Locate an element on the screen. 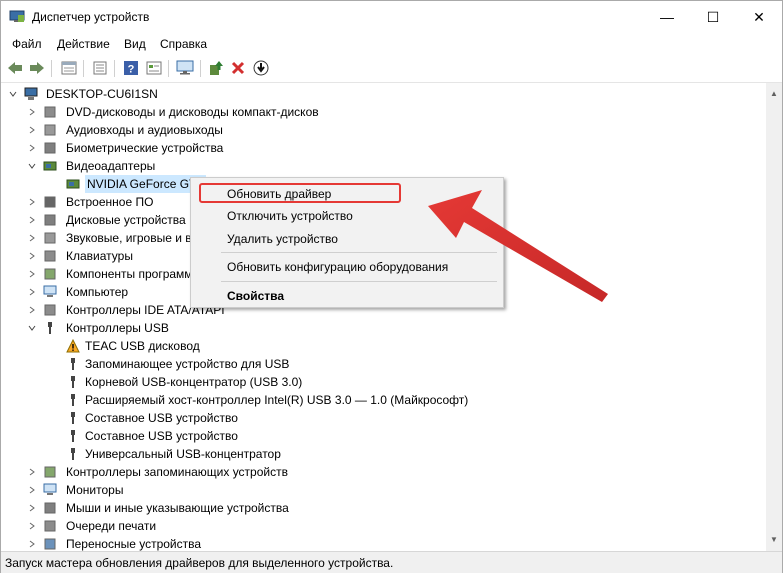 Image resolution: width=783 pixels, height=573 pixels. menu-bar: Файл Действие Вид Справка is located at coordinates (391, 44).